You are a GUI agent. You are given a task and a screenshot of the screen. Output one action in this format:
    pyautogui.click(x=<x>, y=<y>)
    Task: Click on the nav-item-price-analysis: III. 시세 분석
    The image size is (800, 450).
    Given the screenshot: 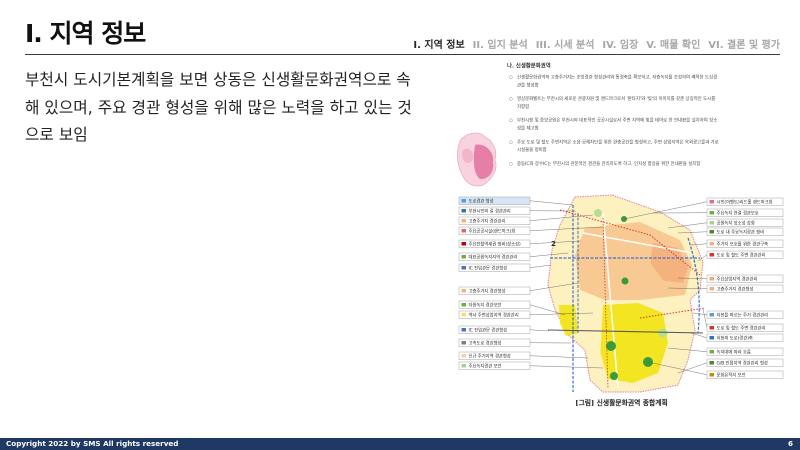 What is the action you would take?
    pyautogui.click(x=565, y=45)
    